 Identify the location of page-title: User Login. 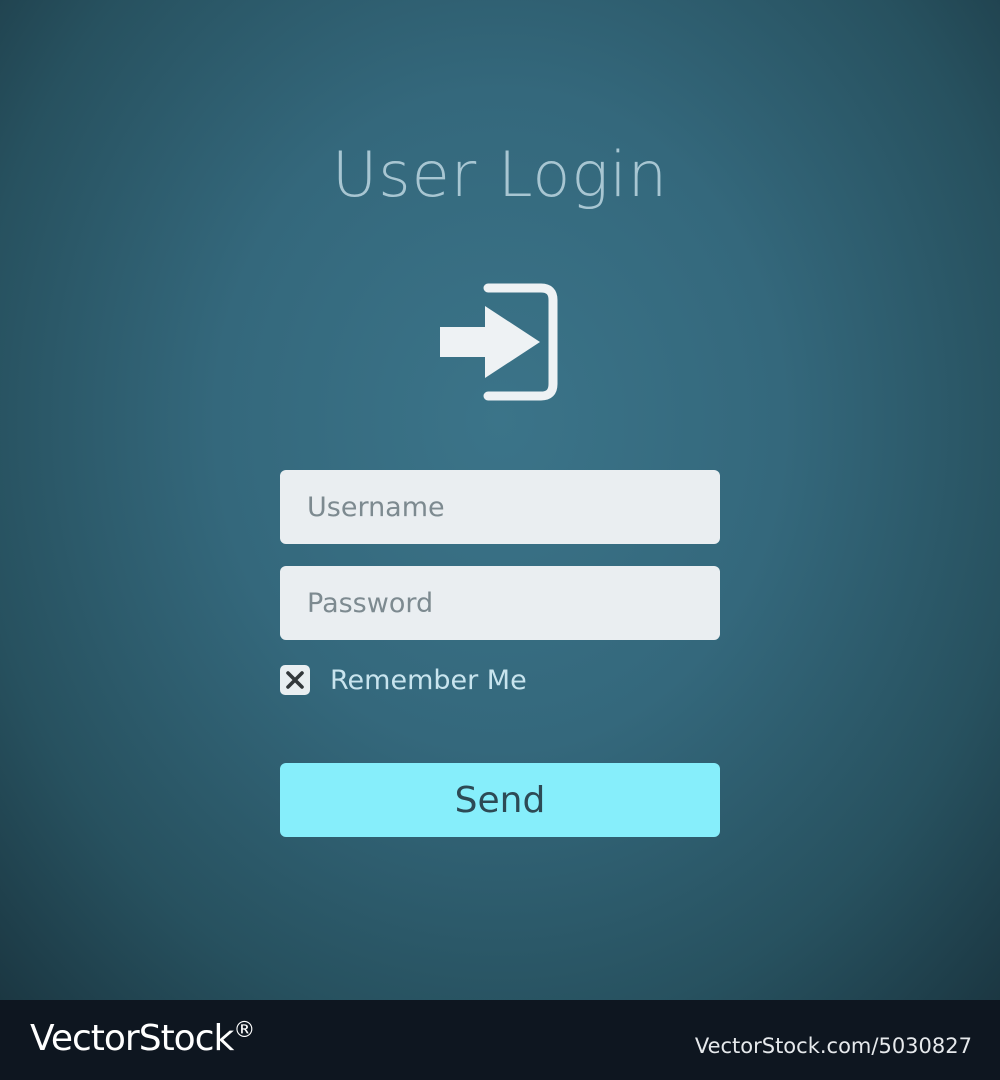
(500, 174).